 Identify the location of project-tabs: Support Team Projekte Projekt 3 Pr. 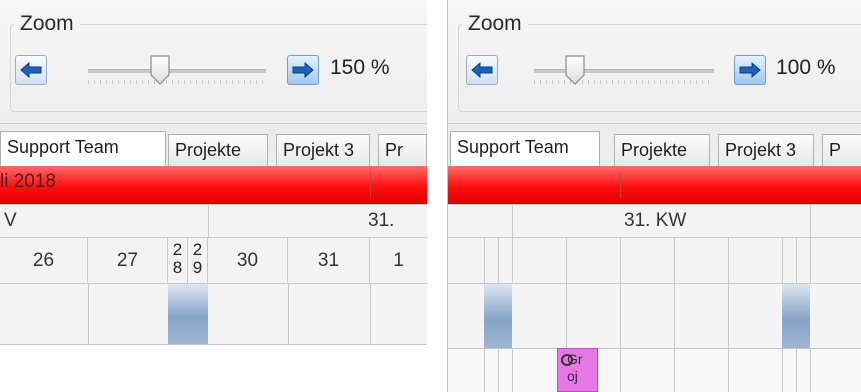
(213, 145).